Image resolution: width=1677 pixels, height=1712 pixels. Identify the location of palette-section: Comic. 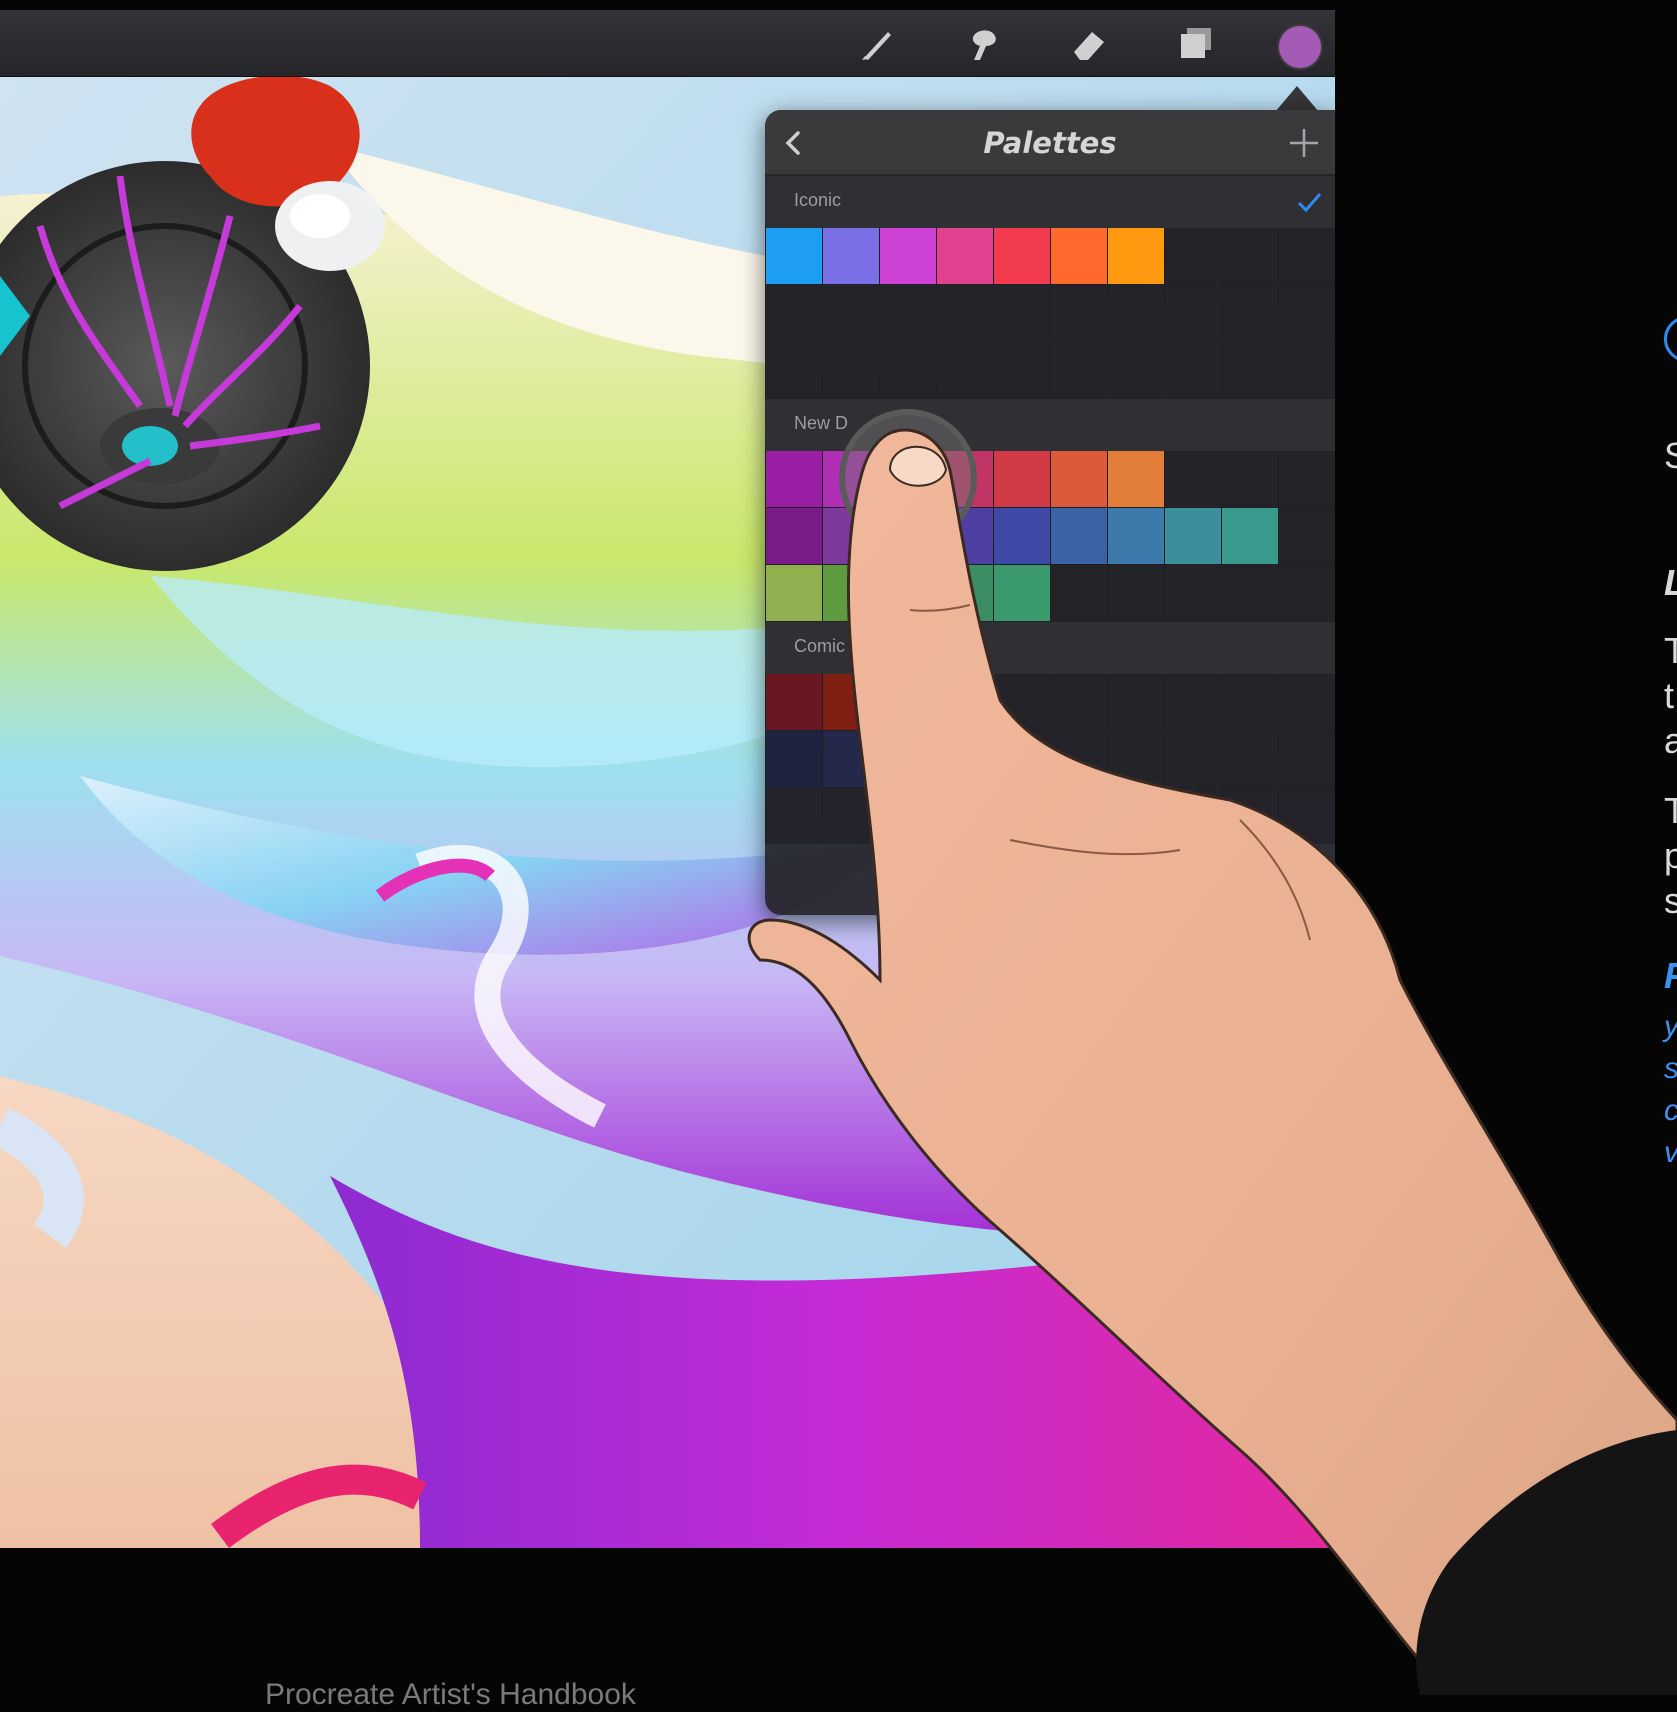
(1050, 732).